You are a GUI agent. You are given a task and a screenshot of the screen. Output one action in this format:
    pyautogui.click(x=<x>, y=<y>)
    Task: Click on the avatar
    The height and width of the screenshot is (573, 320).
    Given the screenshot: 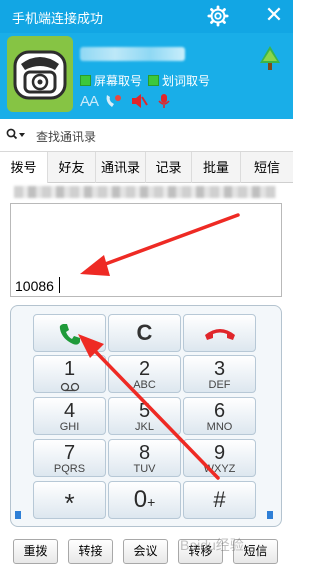 What is the action you would take?
    pyautogui.click(x=40, y=74)
    